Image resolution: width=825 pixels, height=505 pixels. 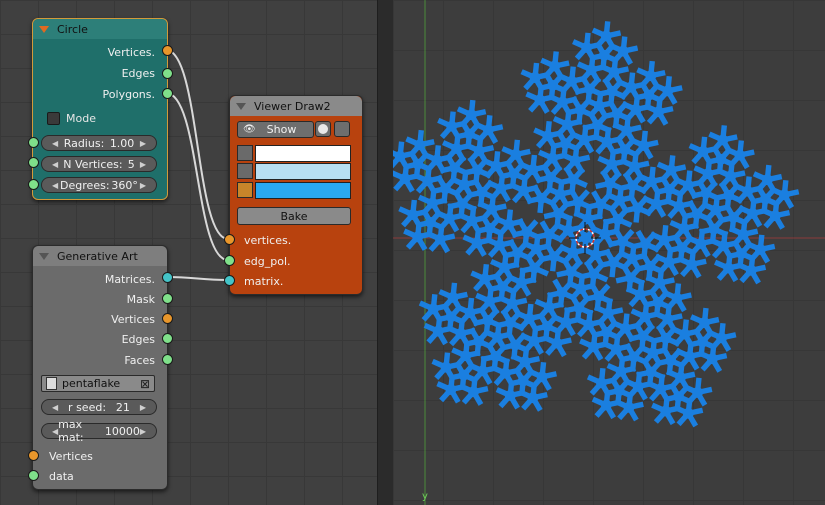 I want to click on show-label: Show, so click(x=281, y=129).